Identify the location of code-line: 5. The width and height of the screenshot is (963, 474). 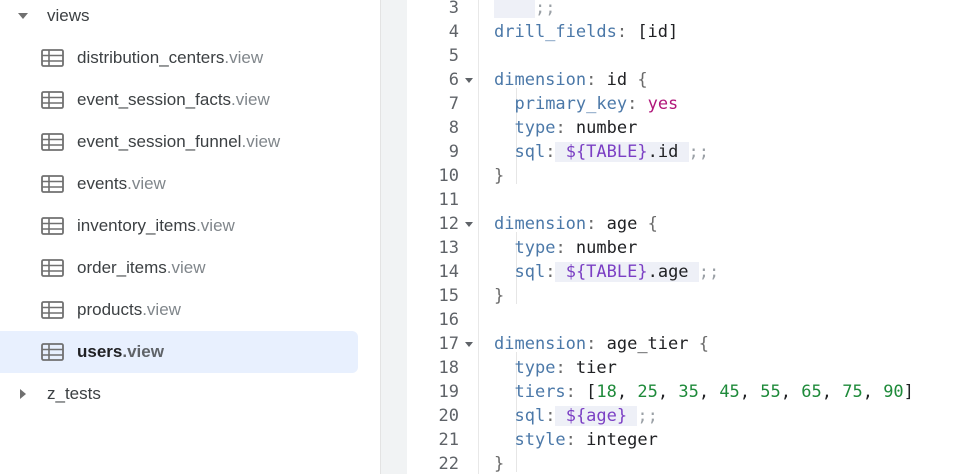
(685, 56).